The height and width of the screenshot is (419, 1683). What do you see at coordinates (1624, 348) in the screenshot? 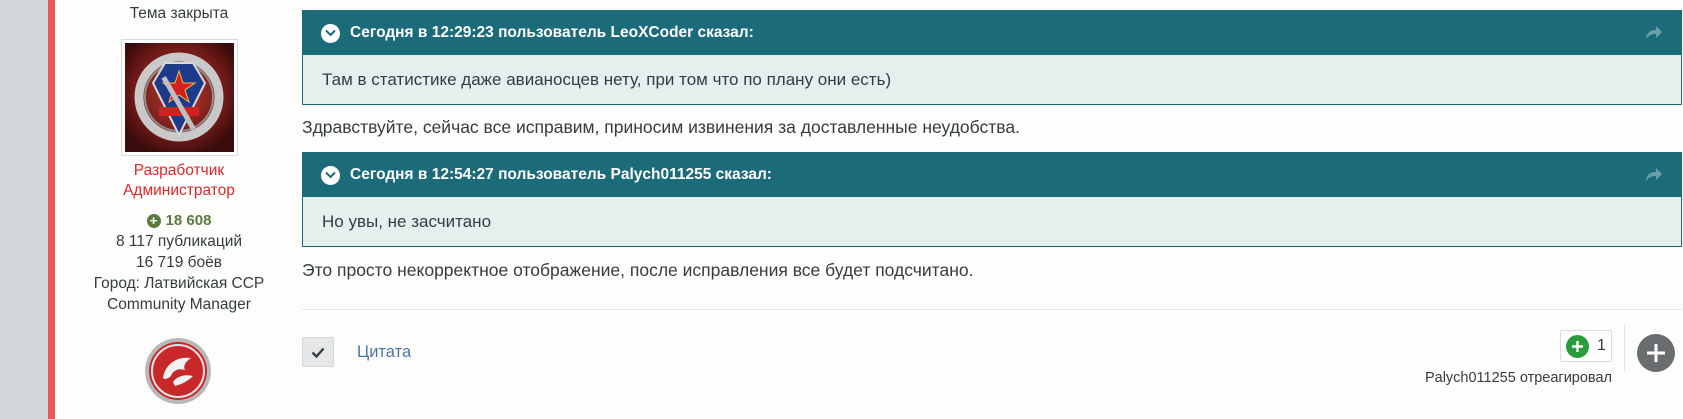
I see `reaction-separator` at bounding box center [1624, 348].